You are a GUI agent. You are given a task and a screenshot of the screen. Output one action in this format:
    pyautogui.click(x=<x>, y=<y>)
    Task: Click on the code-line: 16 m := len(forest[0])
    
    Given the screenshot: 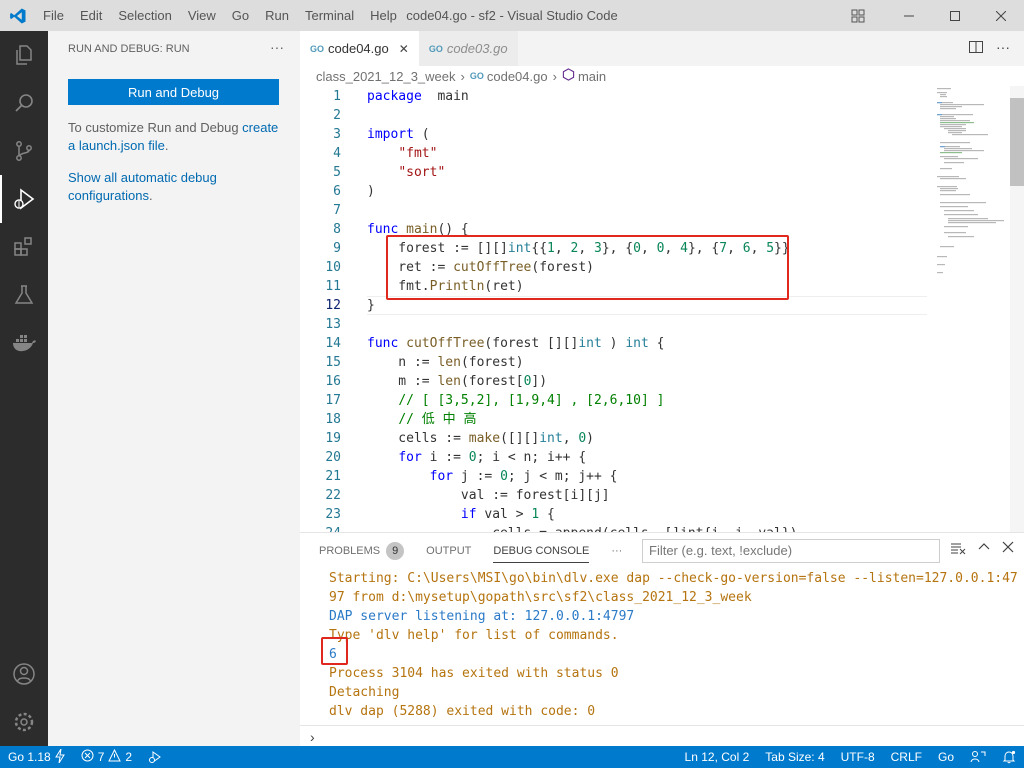 What is the action you would take?
    pyautogui.click(x=615, y=381)
    